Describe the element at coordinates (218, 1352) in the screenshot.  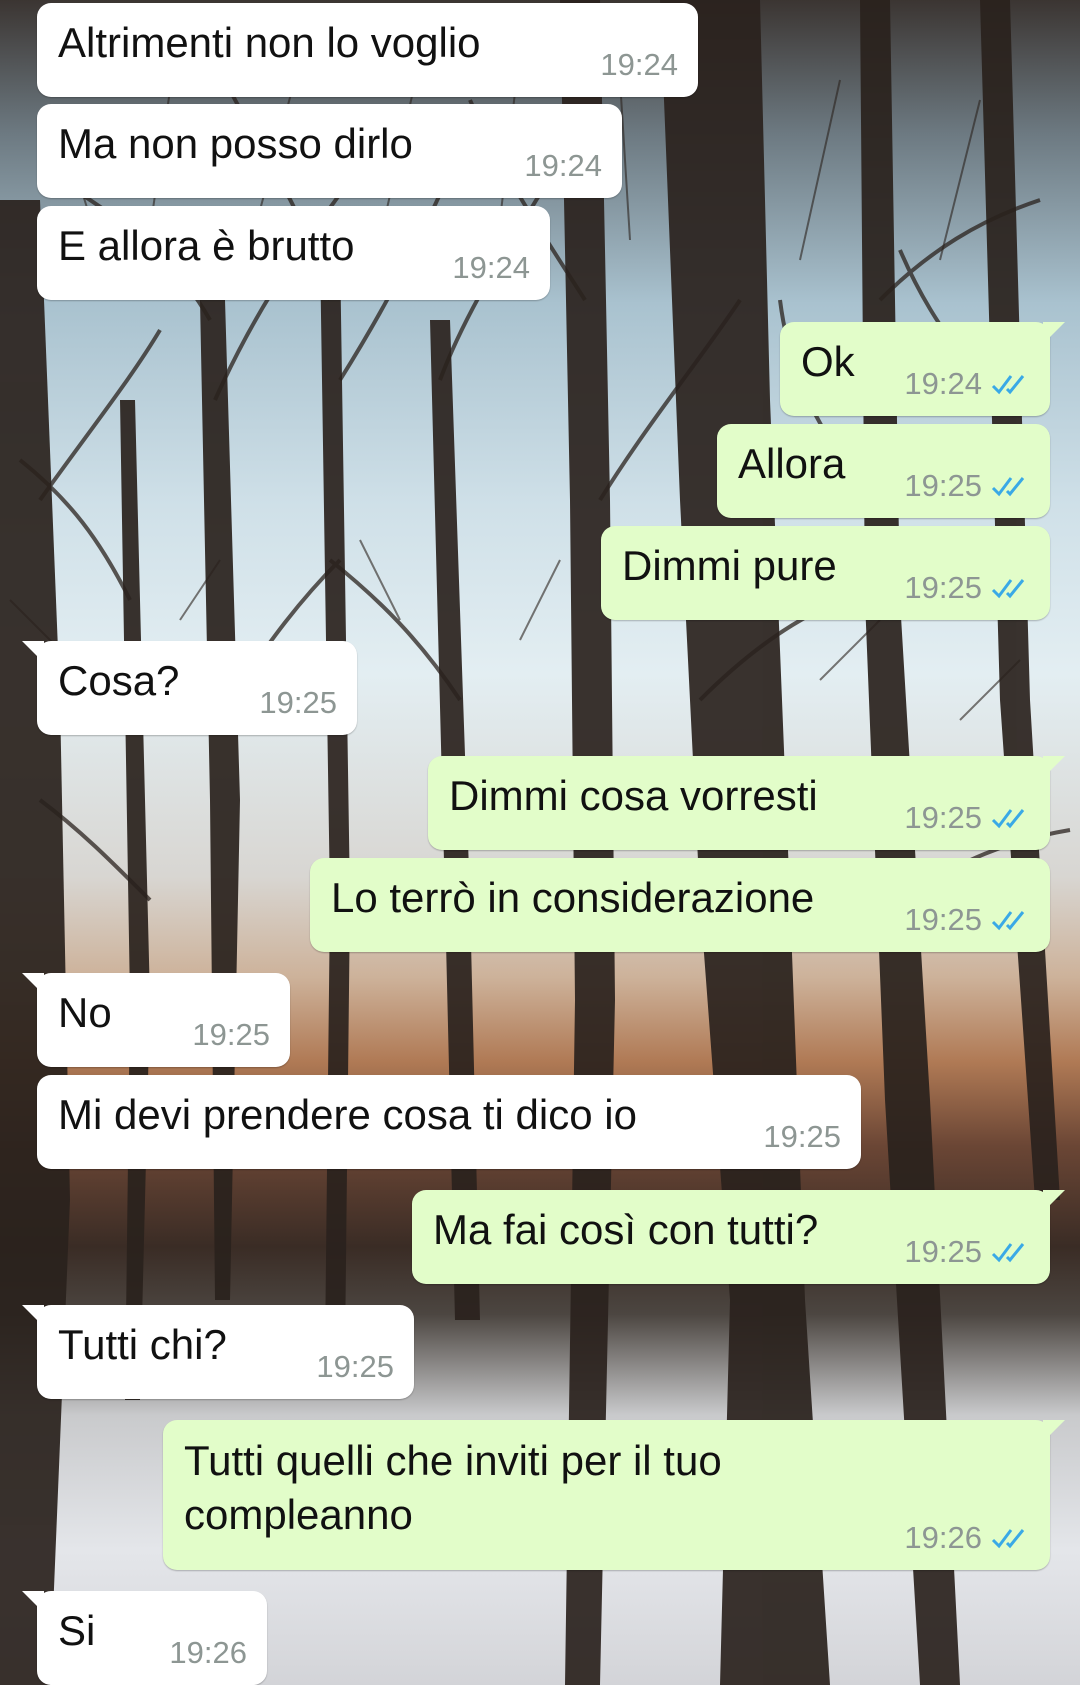
I see `message-bubble-incoming: Tutti chi? 19:25` at that location.